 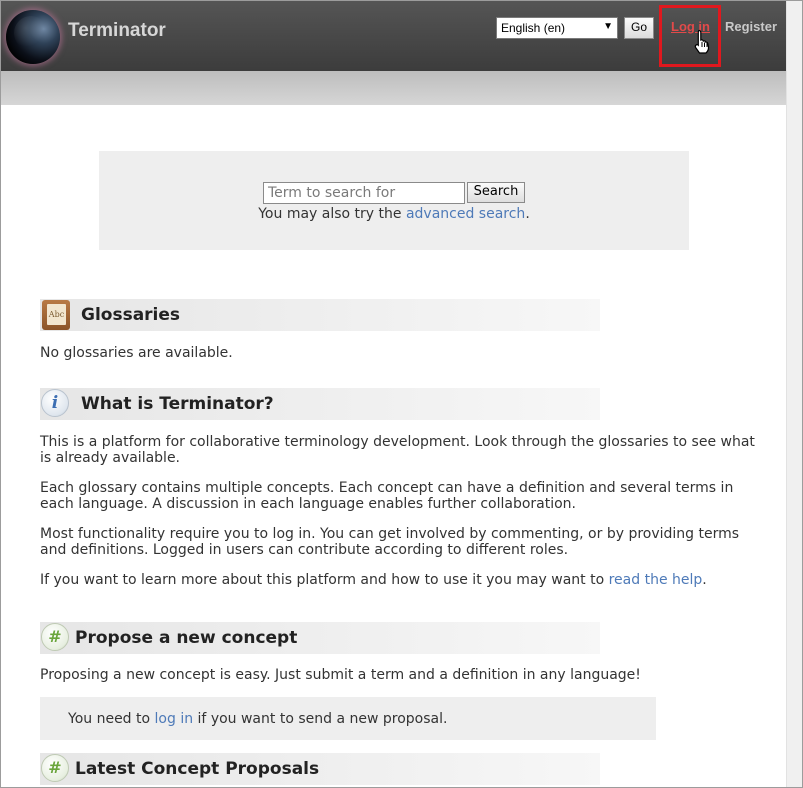 I want to click on info-icon: i, so click(x=55, y=403).